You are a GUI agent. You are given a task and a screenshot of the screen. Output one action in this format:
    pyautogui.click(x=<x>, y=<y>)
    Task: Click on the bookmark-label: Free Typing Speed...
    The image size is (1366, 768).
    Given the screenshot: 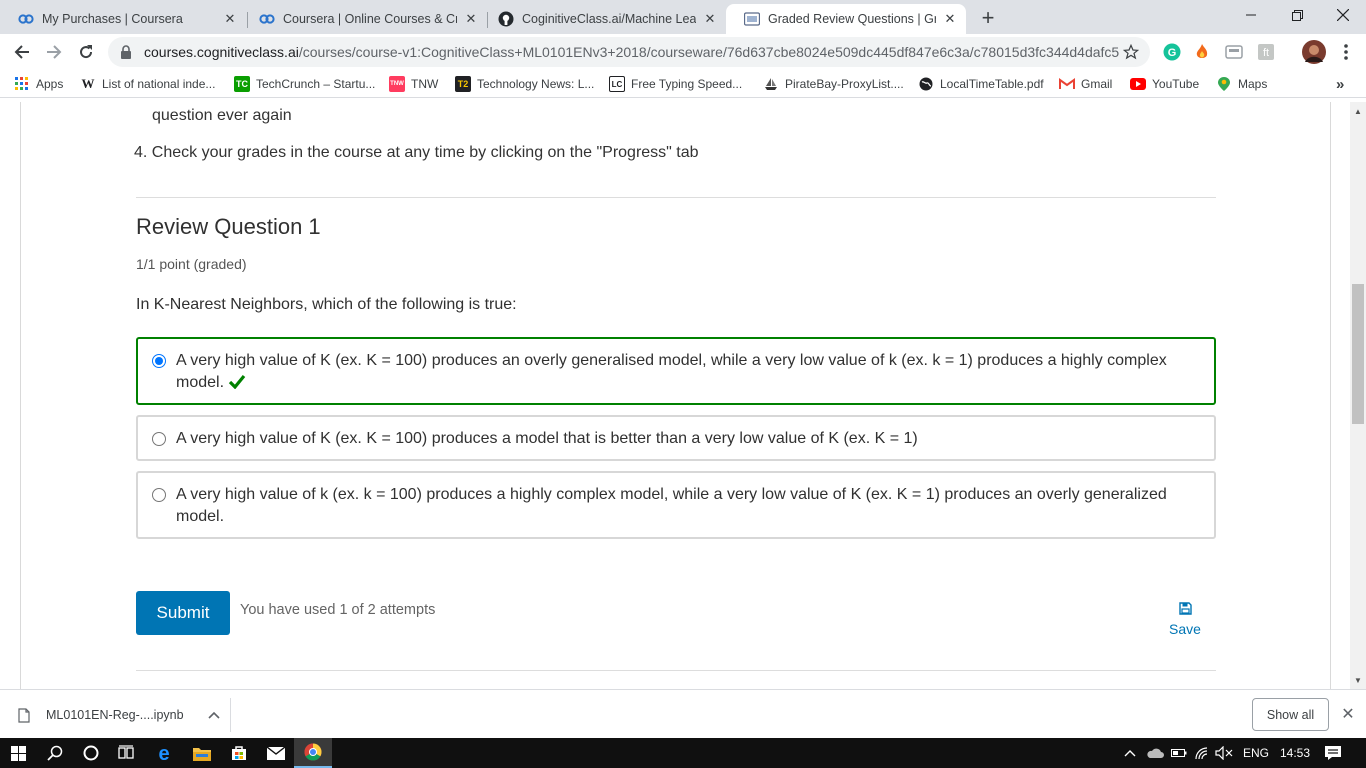 What is the action you would take?
    pyautogui.click(x=687, y=84)
    